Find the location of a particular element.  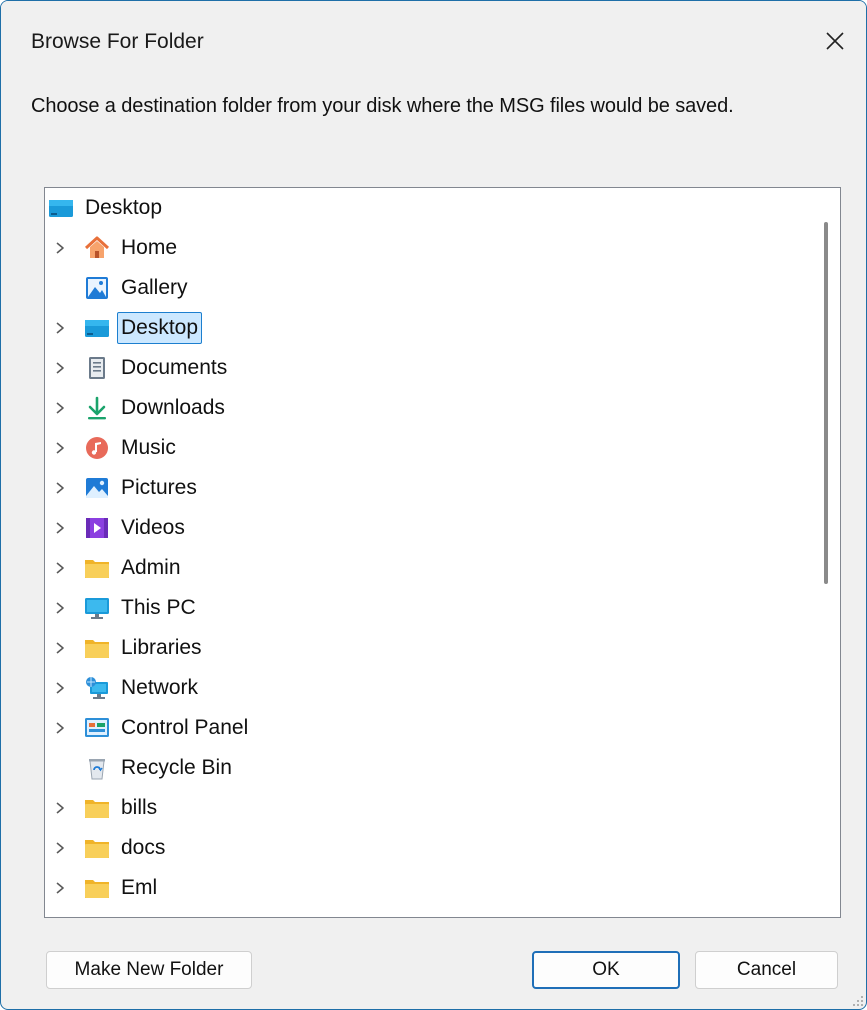

tree-item-label: Libraries is located at coordinates (161, 647).